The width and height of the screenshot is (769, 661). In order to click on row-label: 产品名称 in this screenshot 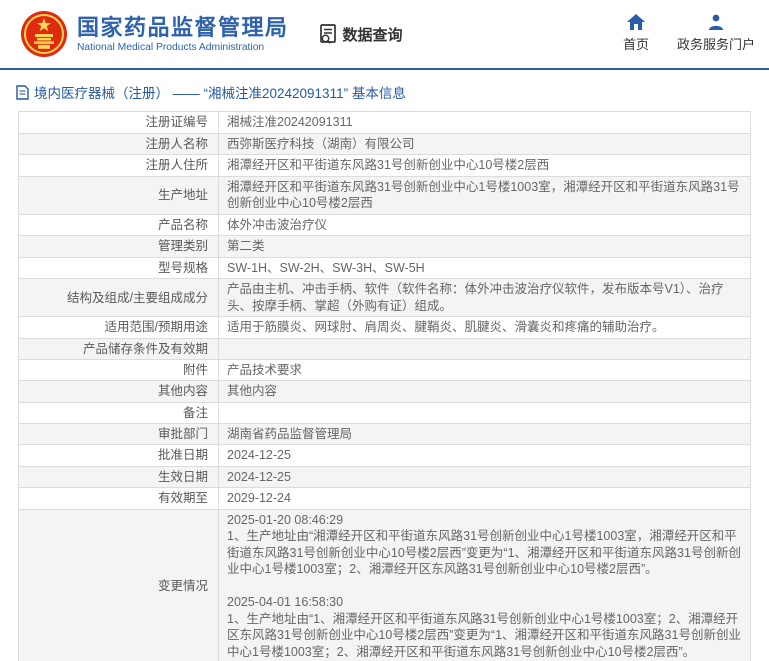, I will do `click(119, 224)`.